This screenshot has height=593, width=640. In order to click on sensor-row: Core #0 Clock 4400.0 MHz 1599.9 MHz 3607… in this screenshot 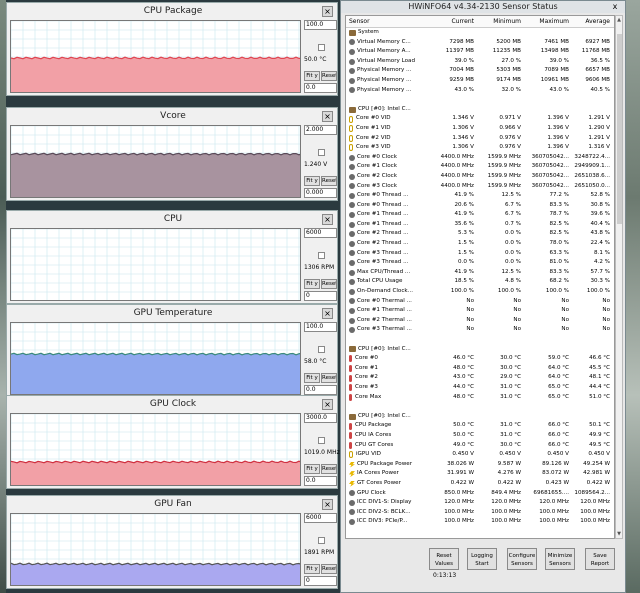, I will do `click(480, 158)`.